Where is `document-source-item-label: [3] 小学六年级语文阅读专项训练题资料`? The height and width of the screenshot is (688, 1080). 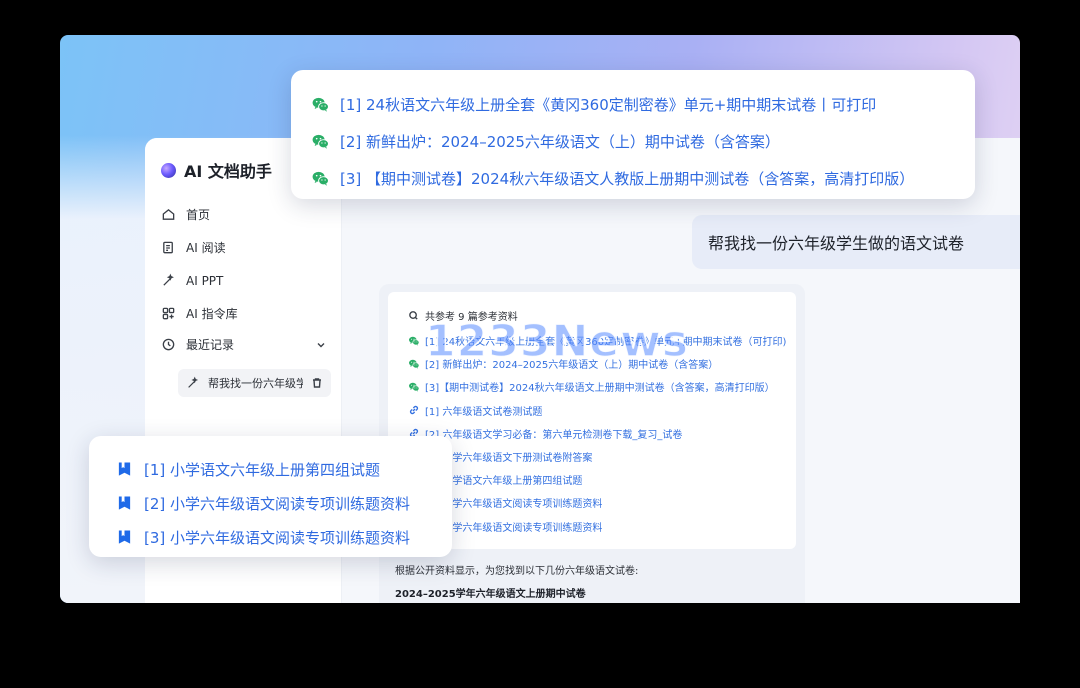
document-source-item-label: [3] 小学六年级语文阅读专项训练题资料 is located at coordinates (277, 537).